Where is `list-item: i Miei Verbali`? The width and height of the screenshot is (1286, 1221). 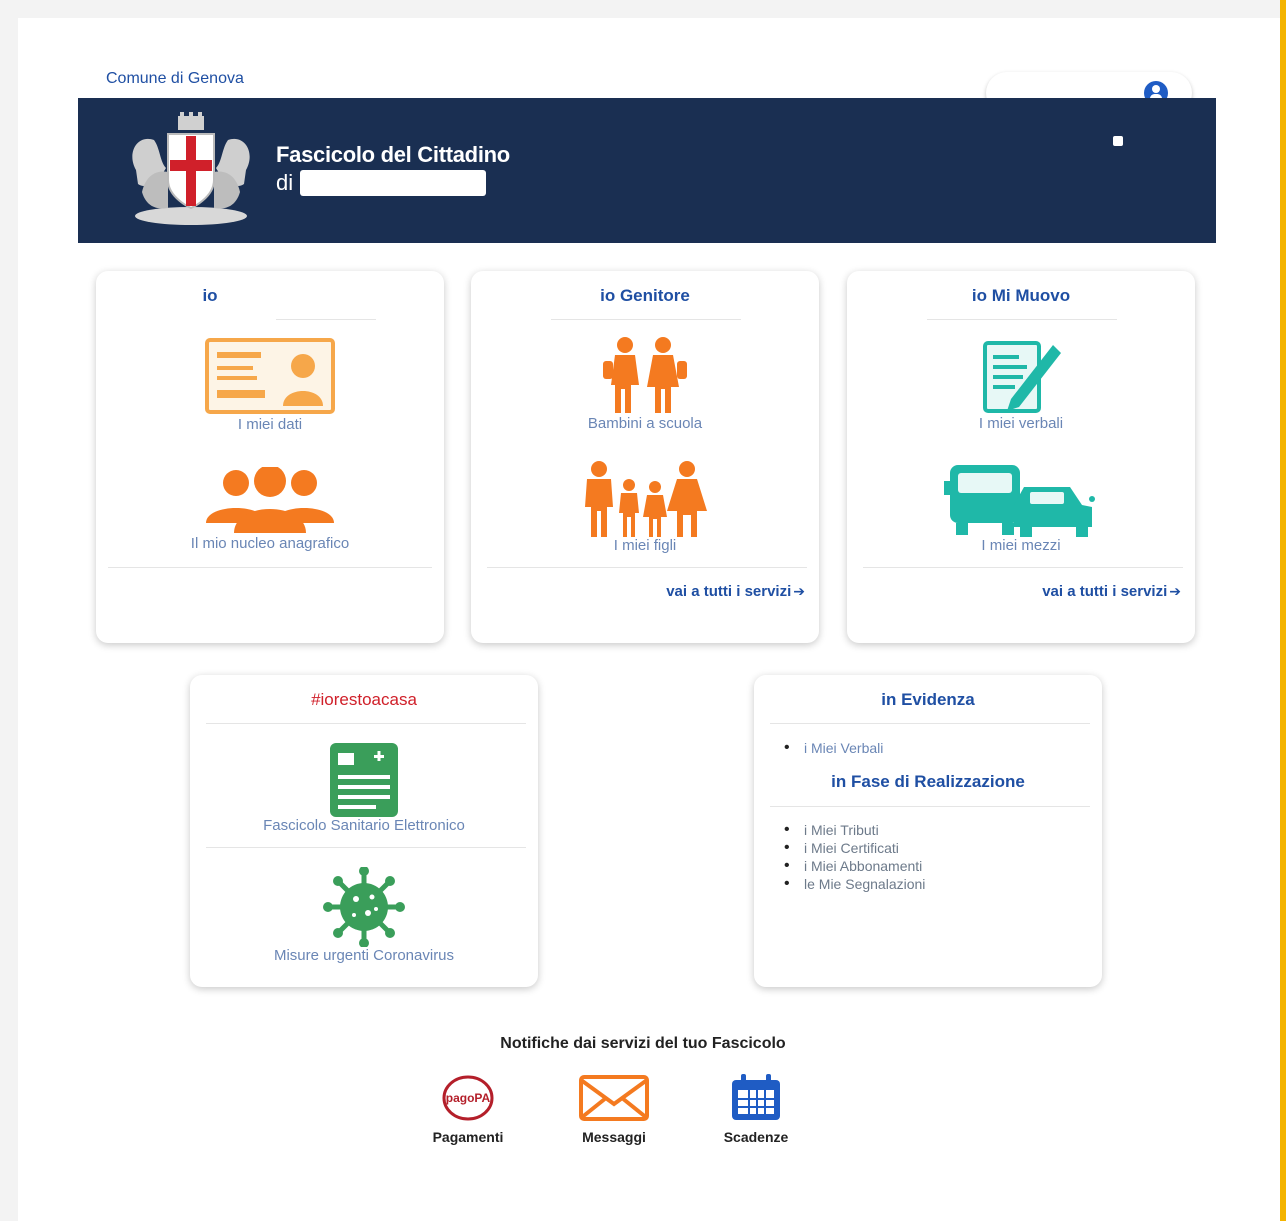 list-item: i Miei Verbali is located at coordinates (833, 748).